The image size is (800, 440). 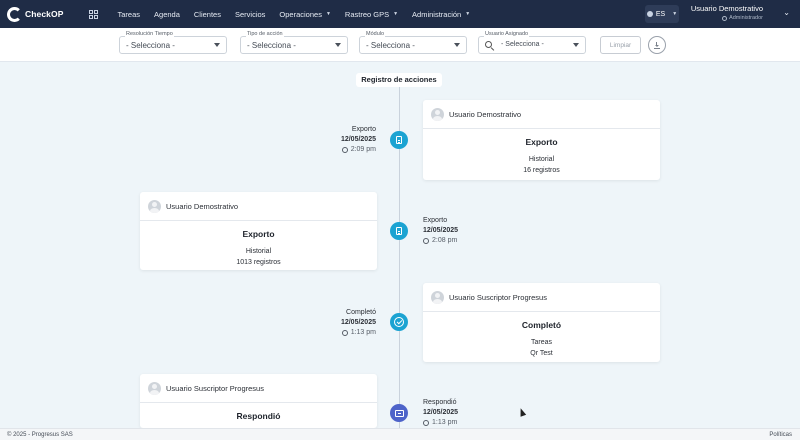 I want to click on user-role: Administrador, so click(x=727, y=18).